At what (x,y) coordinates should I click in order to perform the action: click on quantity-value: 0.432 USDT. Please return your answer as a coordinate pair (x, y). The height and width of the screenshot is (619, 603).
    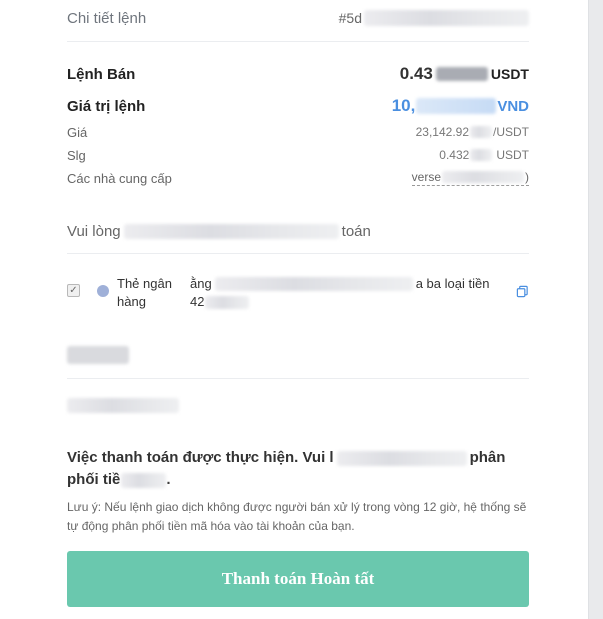
    Looking at the image, I should click on (484, 155).